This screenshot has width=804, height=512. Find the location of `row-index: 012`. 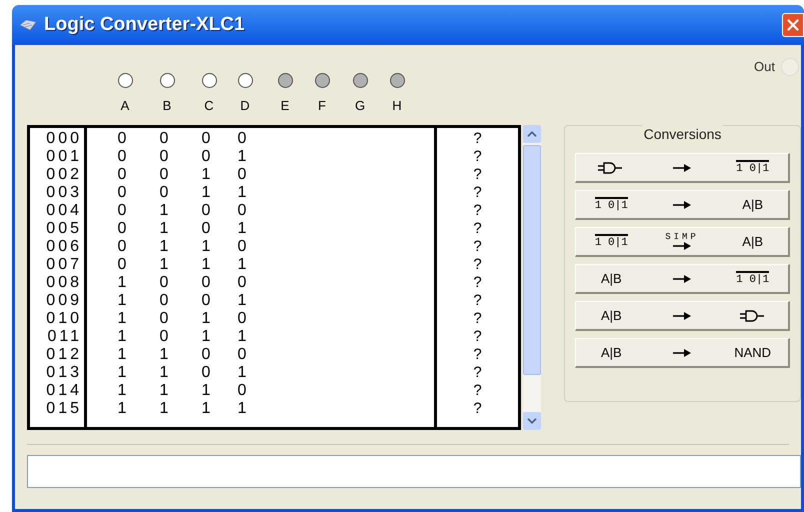

row-index: 012 is located at coordinates (64, 355).